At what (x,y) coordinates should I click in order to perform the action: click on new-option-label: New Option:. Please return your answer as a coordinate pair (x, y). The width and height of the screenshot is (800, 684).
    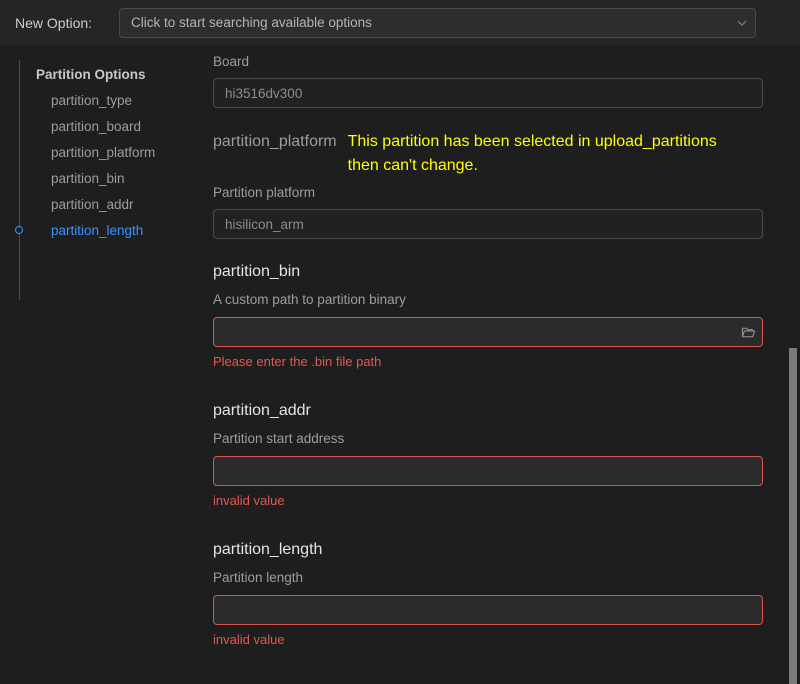
    Looking at the image, I should click on (54, 22).